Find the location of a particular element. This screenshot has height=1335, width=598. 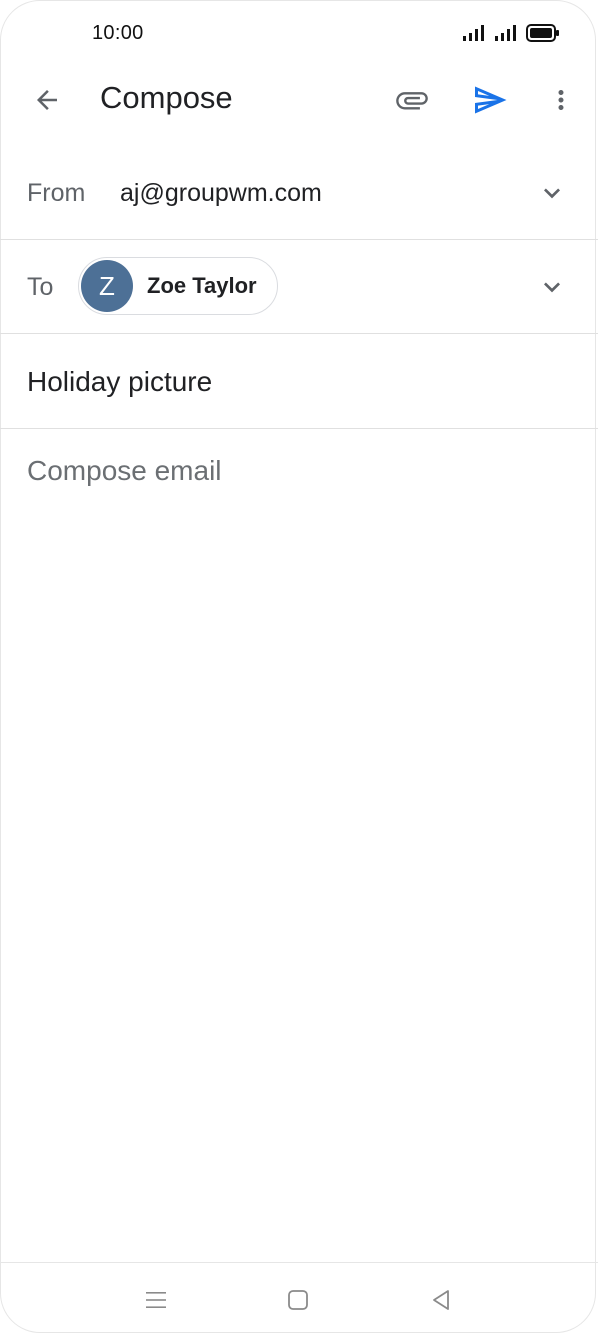

more-vert-icon is located at coordinates (561, 100).